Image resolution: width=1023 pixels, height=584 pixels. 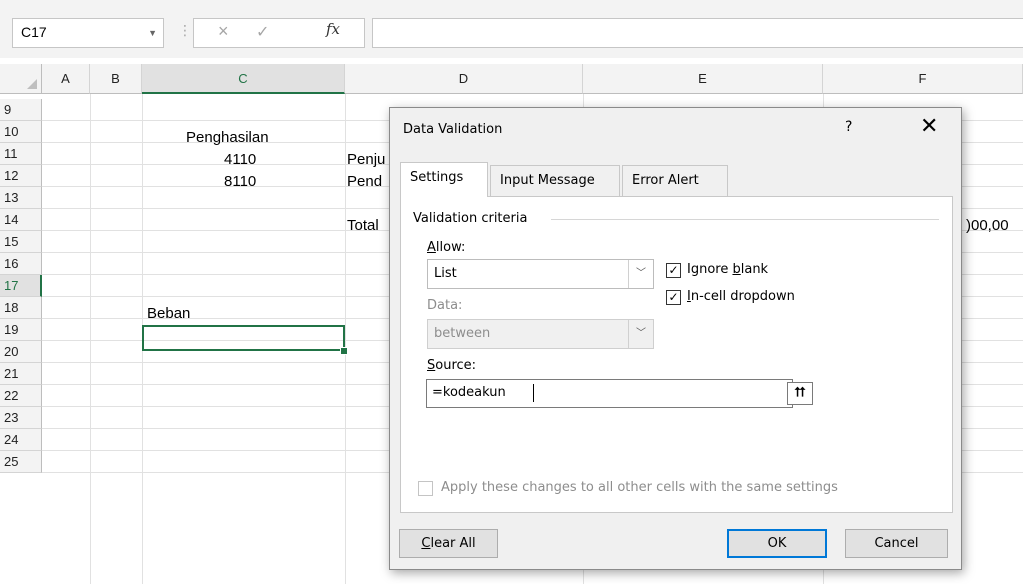 I want to click on allow-value: List, so click(x=445, y=273).